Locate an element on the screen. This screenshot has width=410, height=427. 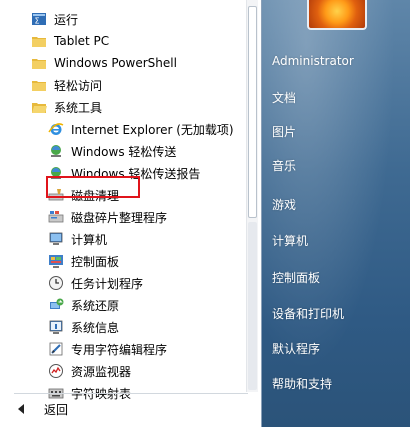
folder-open-icon is located at coordinates (39, 107).